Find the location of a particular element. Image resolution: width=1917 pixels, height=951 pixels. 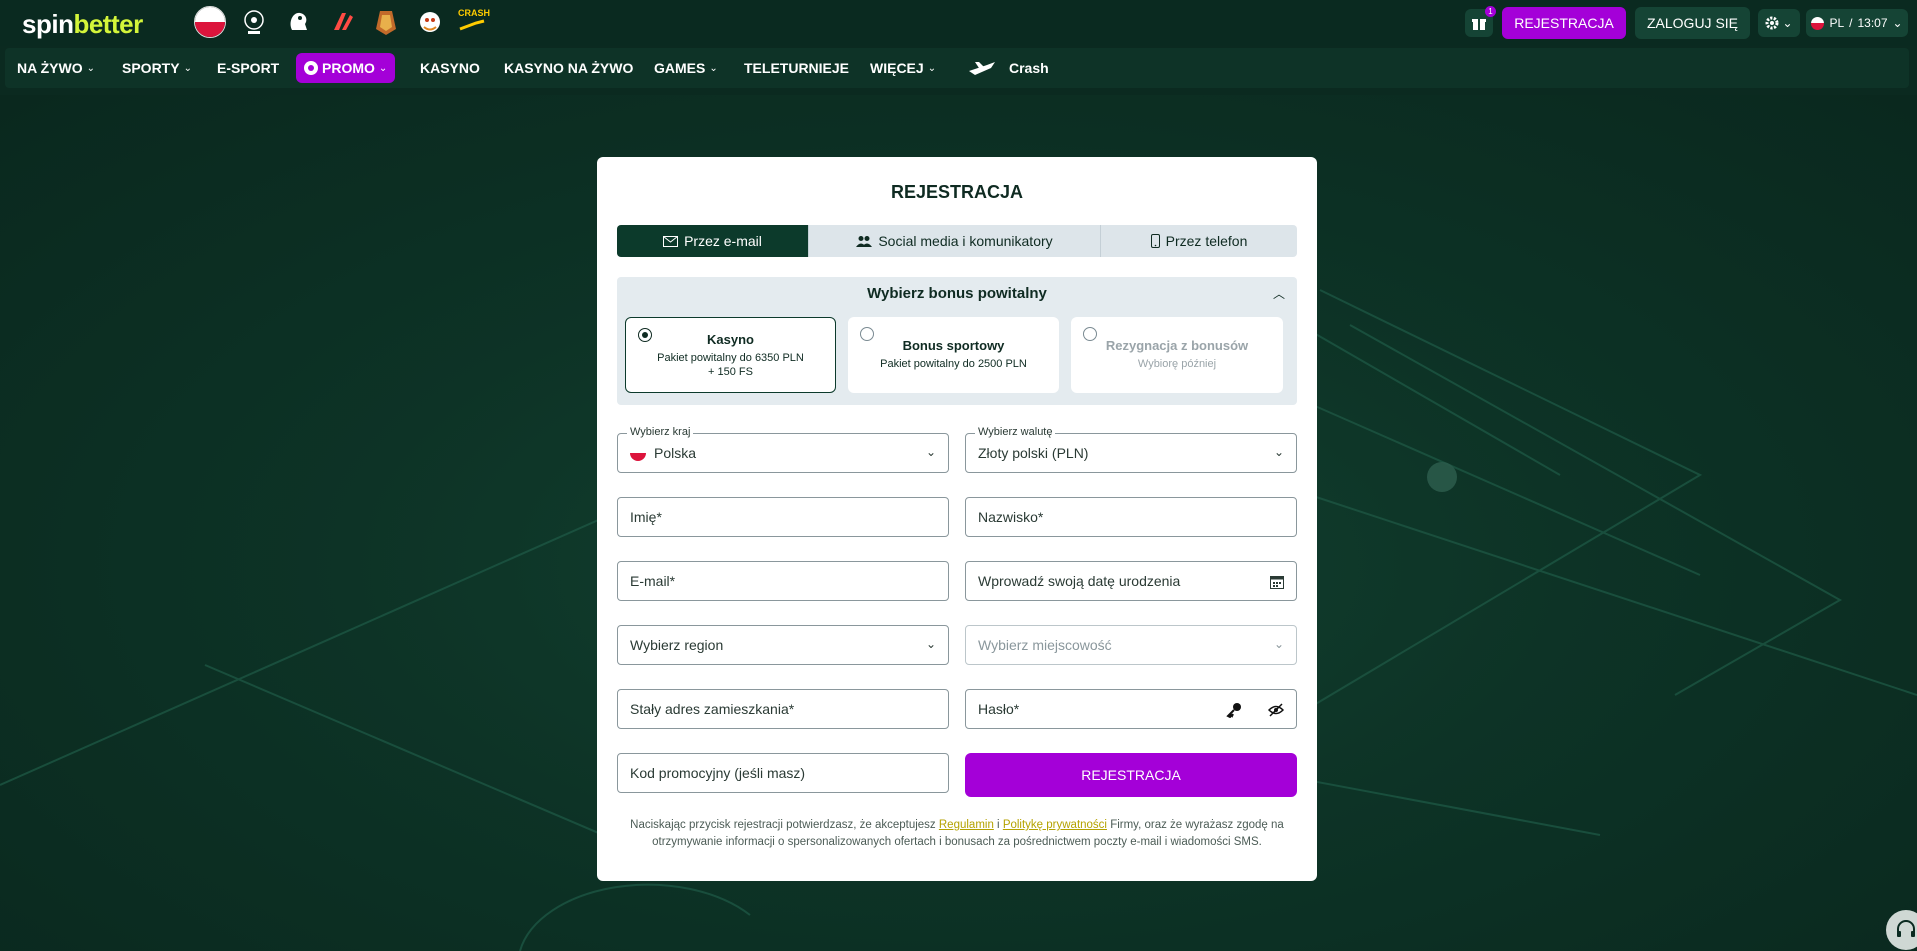

login-button: ZALOGUJ SIĘ is located at coordinates (1692, 23).